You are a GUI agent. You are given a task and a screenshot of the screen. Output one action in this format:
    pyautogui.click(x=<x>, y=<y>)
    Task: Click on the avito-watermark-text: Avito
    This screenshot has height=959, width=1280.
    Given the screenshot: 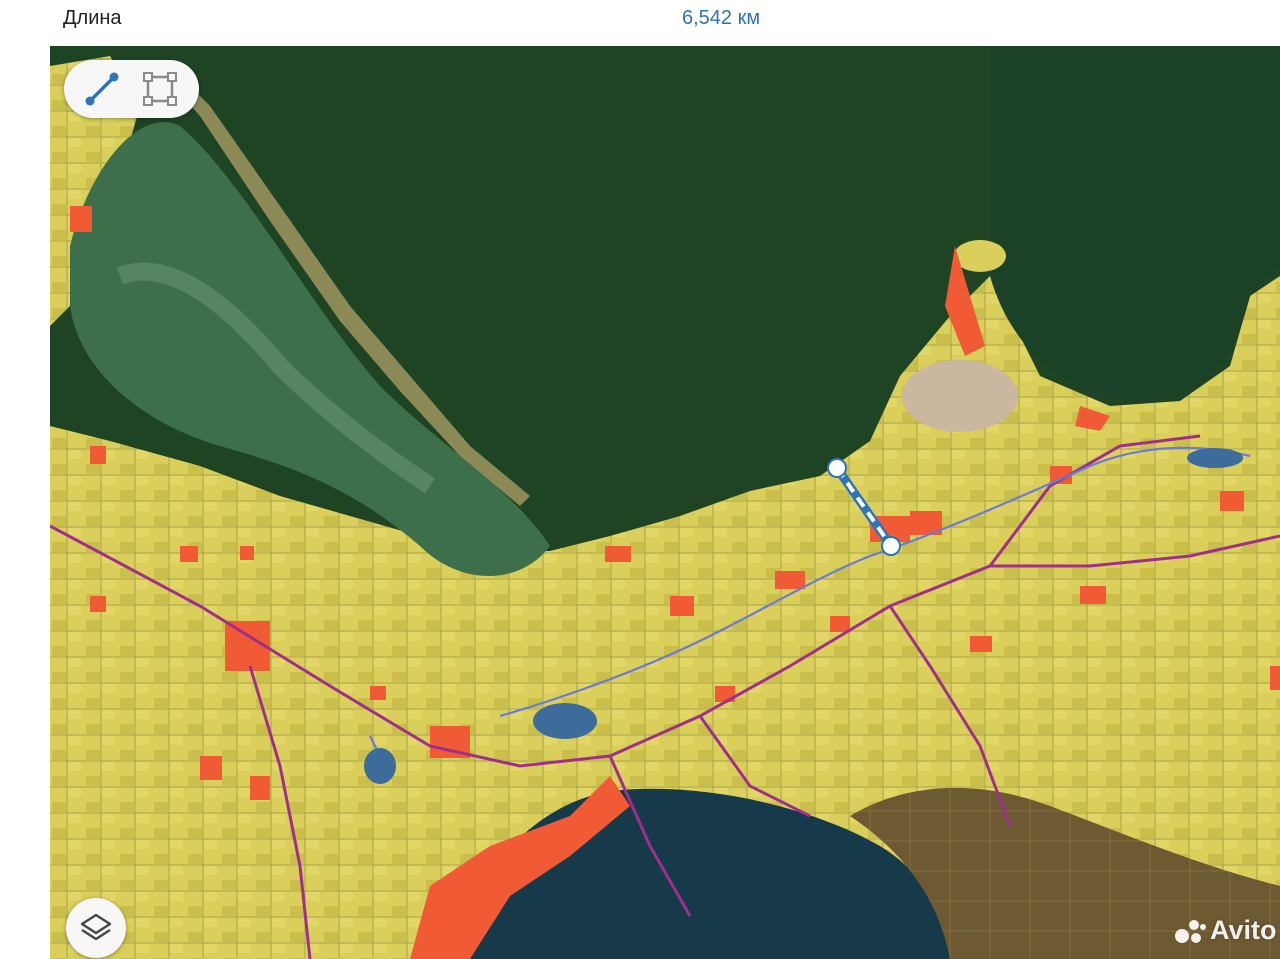 What is the action you would take?
    pyautogui.click(x=1243, y=930)
    